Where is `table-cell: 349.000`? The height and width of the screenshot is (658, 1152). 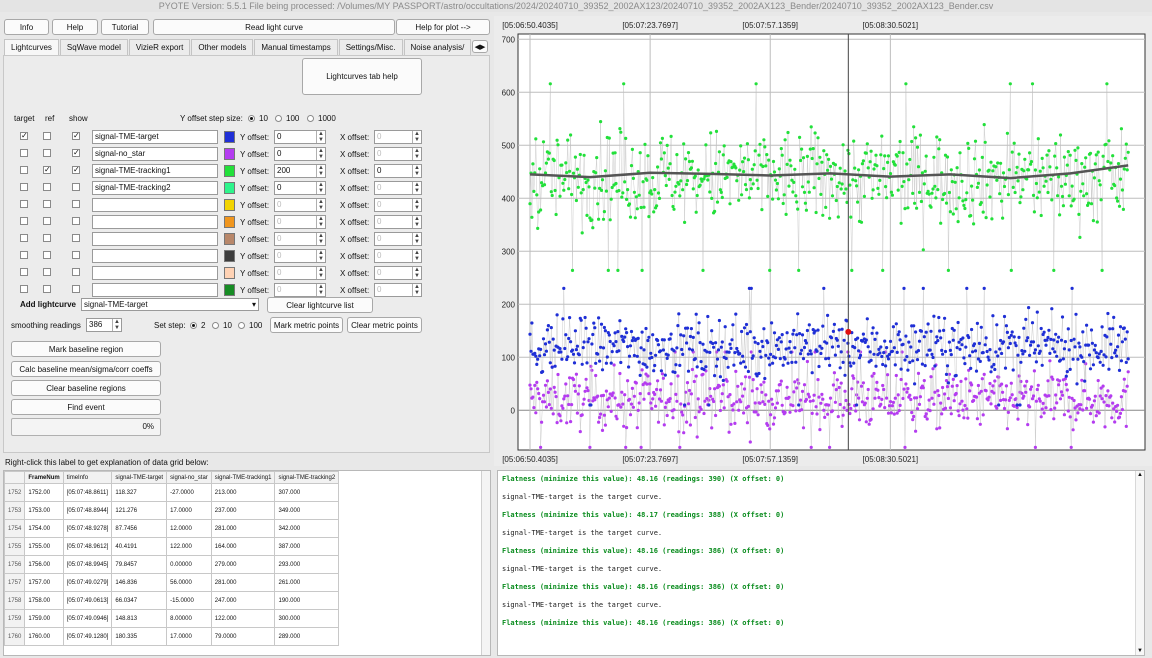 table-cell: 349.000 is located at coordinates (307, 510).